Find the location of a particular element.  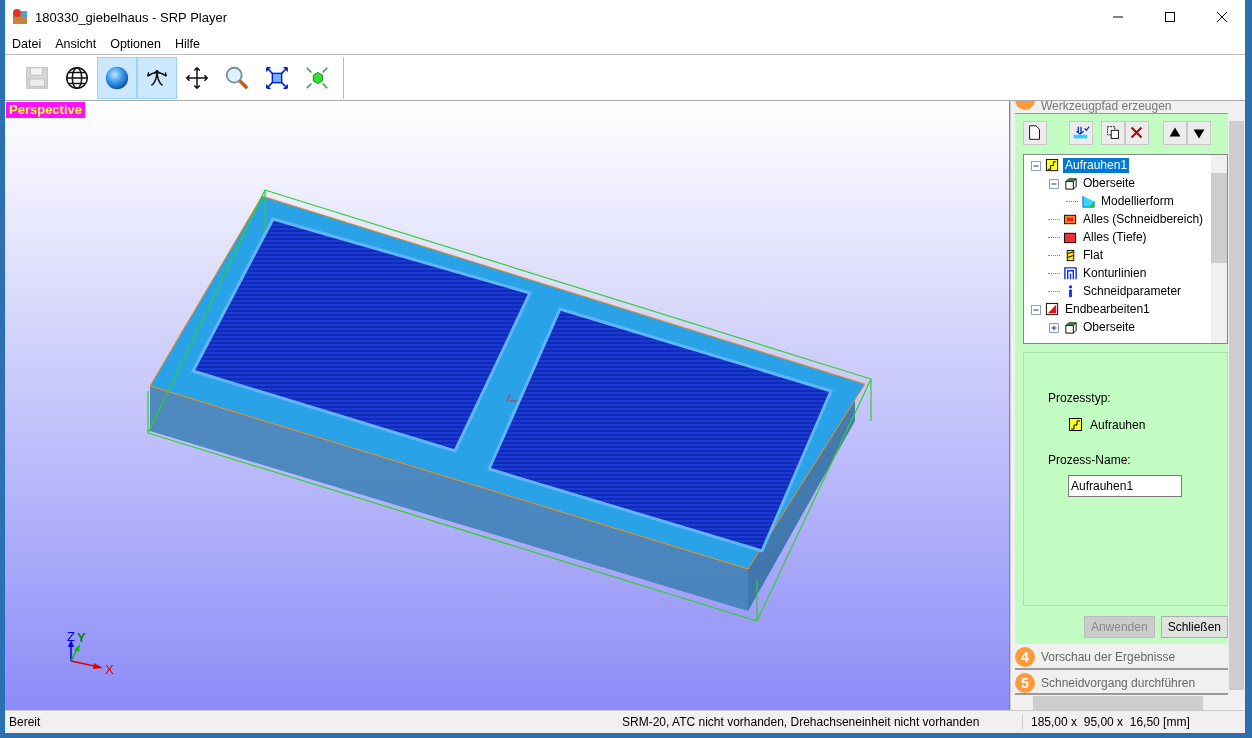

process-type-value: Aufrauhen is located at coordinates (1118, 424).